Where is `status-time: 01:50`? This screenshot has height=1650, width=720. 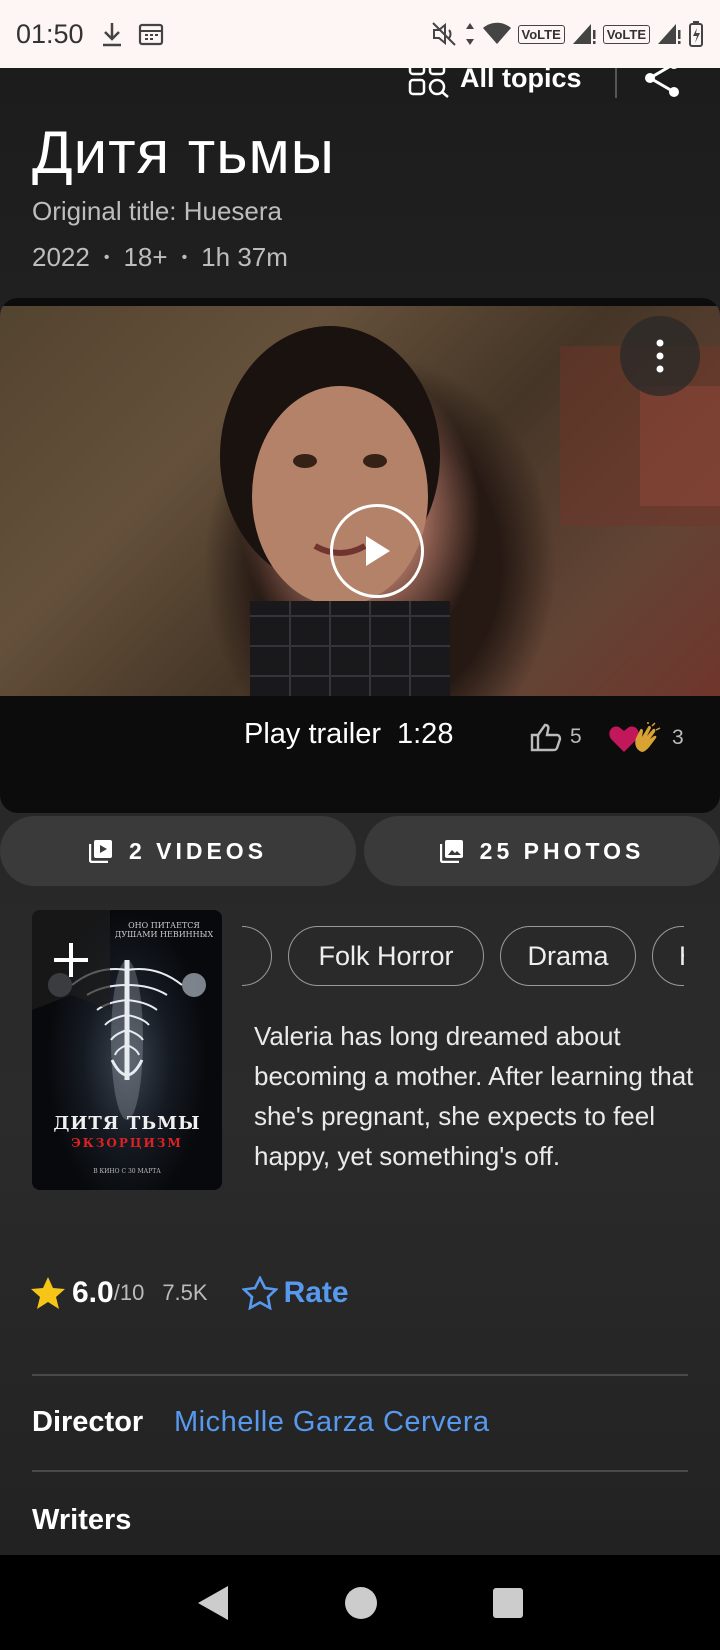
status-time: 01:50 is located at coordinates (50, 33).